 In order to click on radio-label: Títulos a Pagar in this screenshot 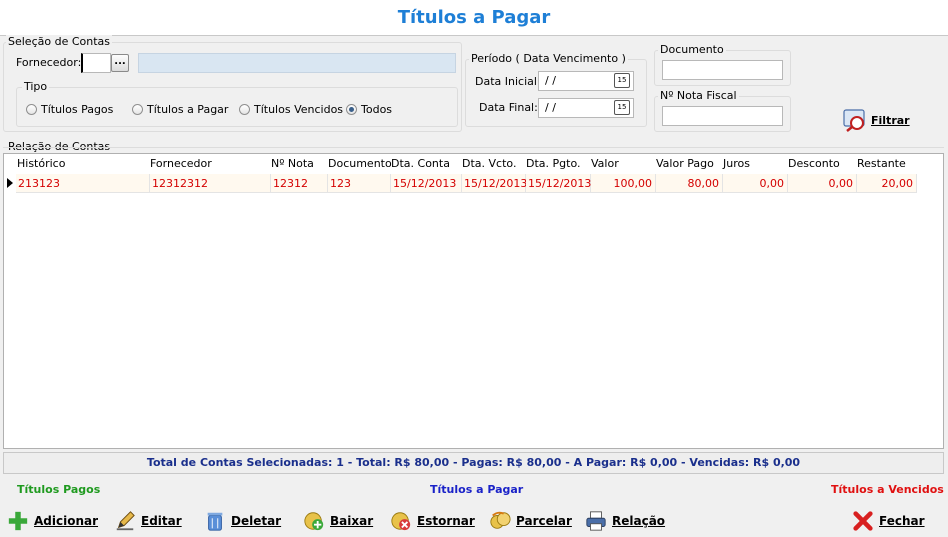, I will do `click(188, 109)`.